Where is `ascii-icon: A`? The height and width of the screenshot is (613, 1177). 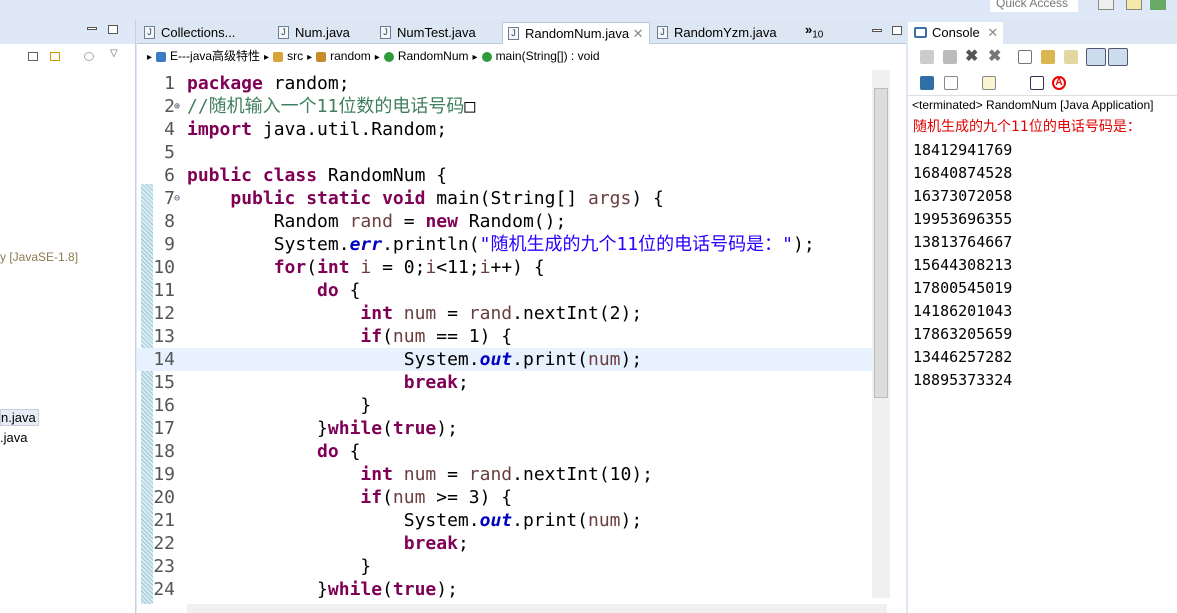 ascii-icon: A is located at coordinates (1059, 83).